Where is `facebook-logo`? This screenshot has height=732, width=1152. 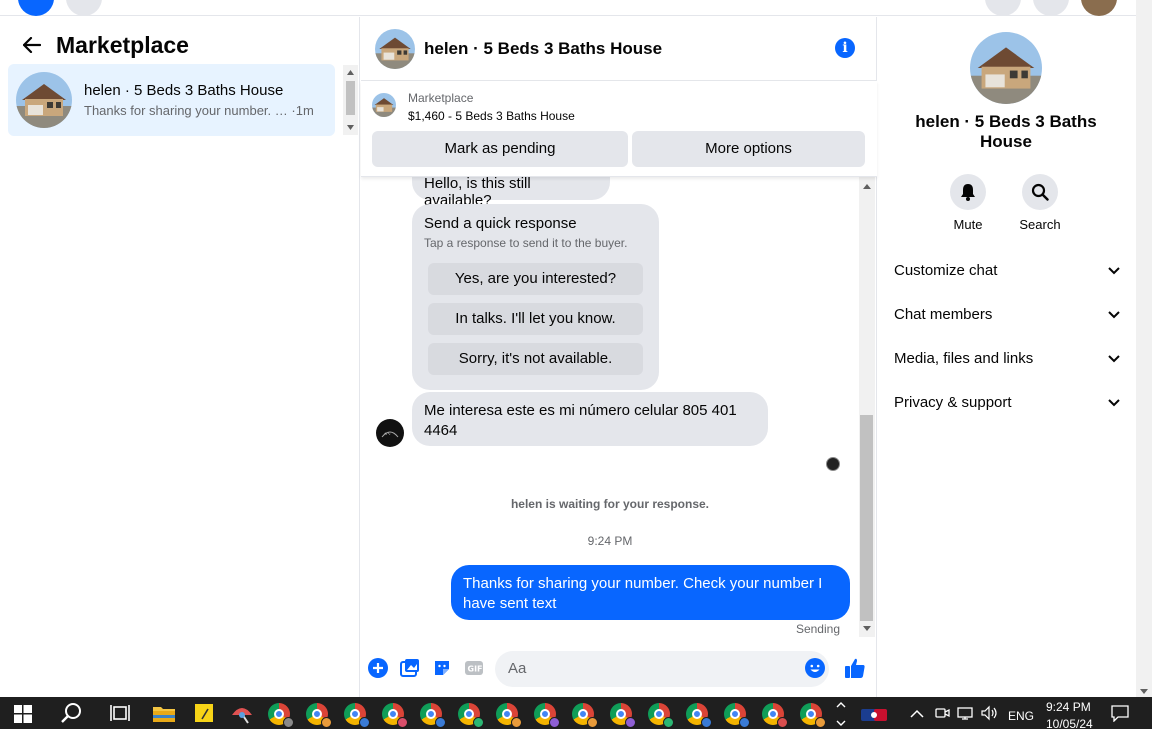 facebook-logo is located at coordinates (36, 8).